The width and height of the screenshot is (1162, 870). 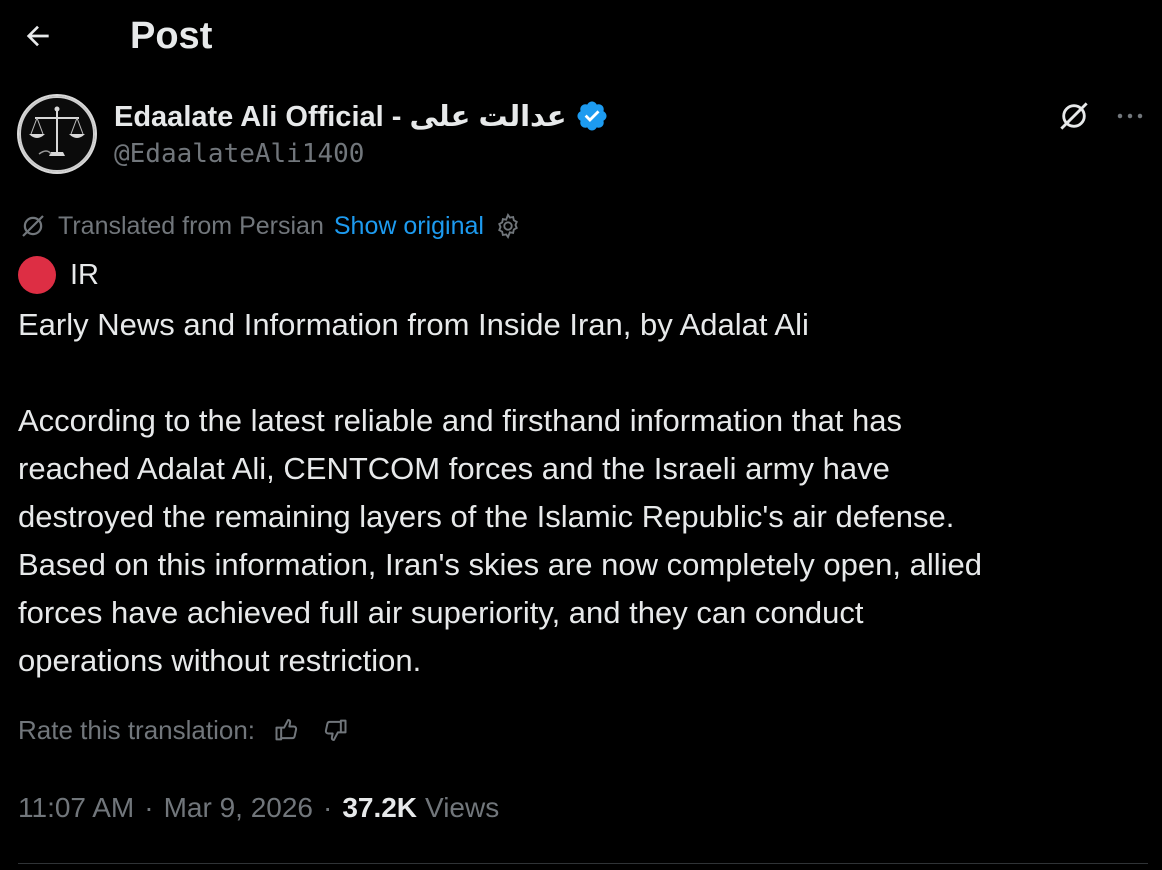 What do you see at coordinates (37, 275) in the screenshot?
I see `red-circle-icon` at bounding box center [37, 275].